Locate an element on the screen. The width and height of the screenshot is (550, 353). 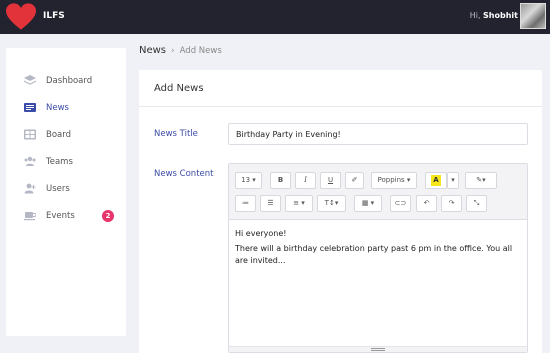
line-height-dropdown: T↕▾ is located at coordinates (331, 203).